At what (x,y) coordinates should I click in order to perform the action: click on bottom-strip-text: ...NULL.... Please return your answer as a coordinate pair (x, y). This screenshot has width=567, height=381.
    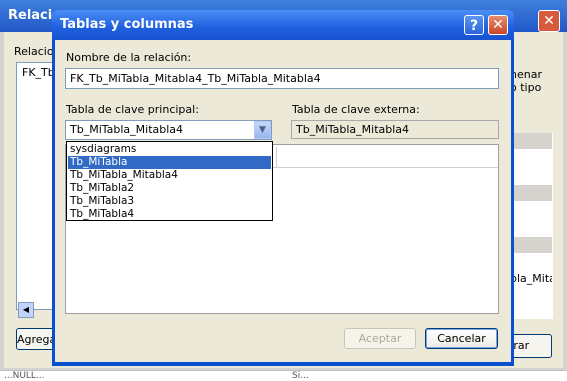
    Looking at the image, I should click on (24, 376).